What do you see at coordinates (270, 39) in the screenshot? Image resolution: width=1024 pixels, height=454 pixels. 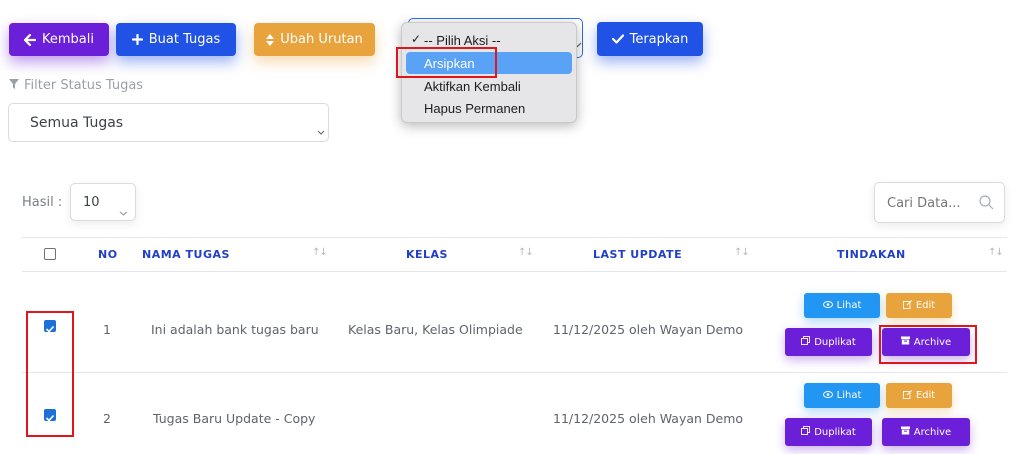 I see `sort-icon` at bounding box center [270, 39].